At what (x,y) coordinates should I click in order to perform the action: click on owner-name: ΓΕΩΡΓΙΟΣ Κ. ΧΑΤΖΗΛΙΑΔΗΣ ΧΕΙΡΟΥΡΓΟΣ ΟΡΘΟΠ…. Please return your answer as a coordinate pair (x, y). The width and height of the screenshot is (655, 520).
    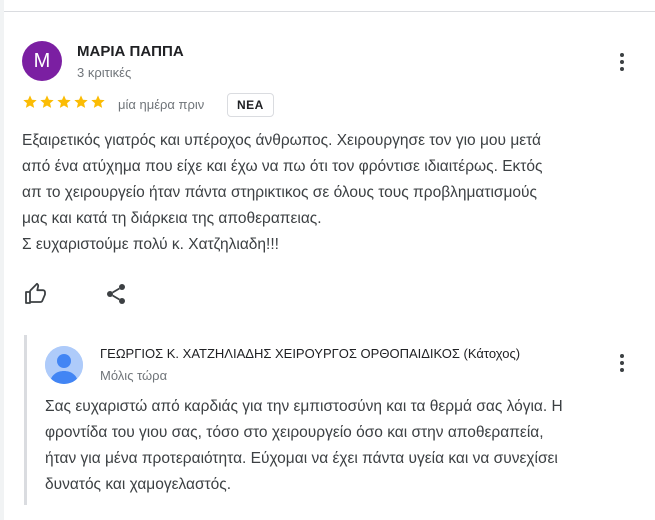
    Looking at the image, I should click on (310, 353).